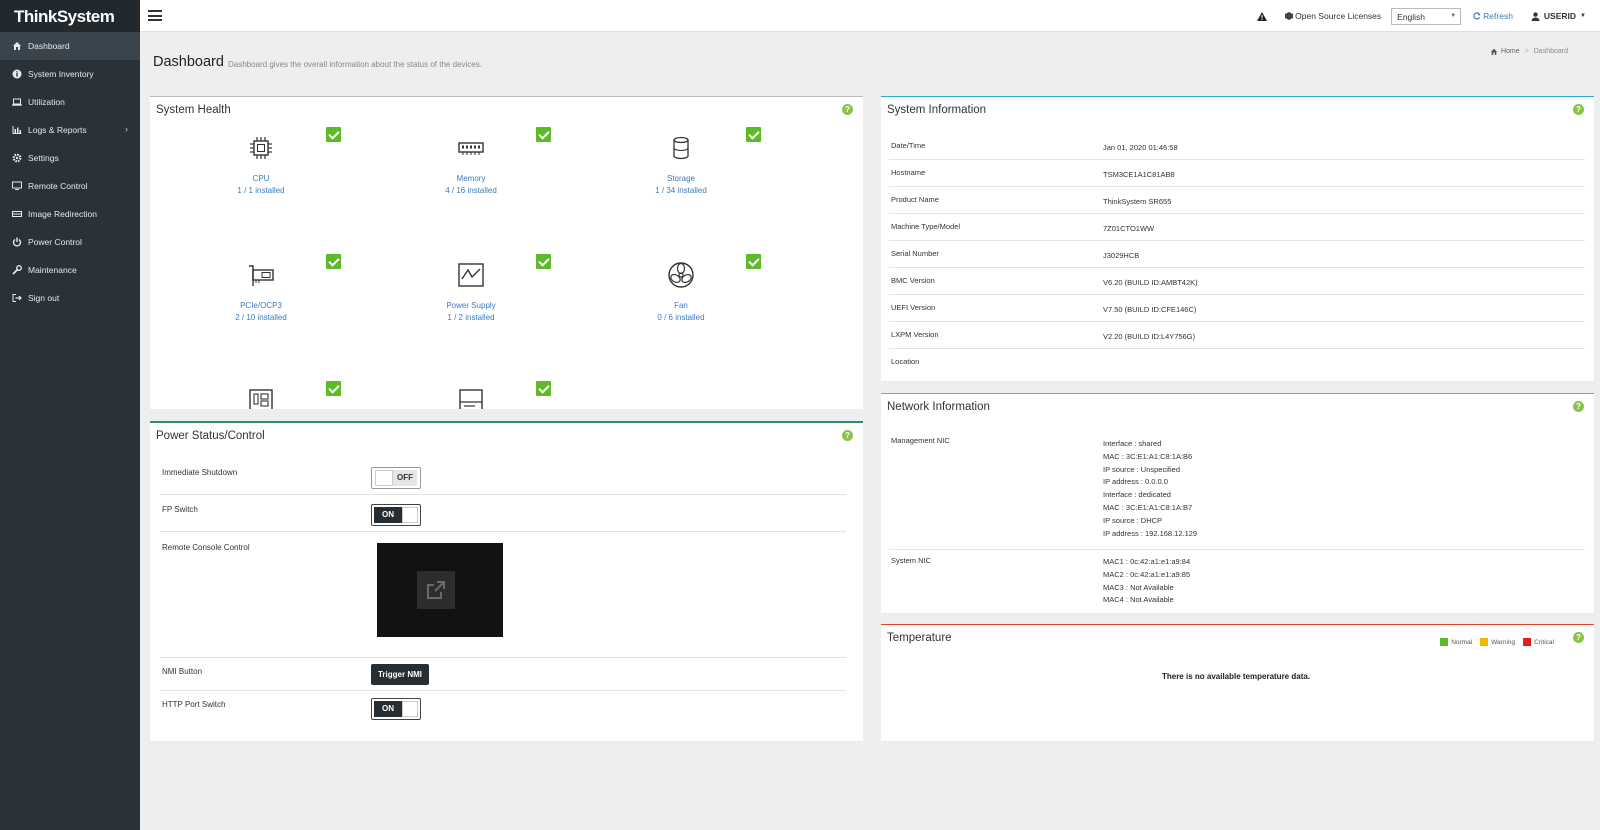 This screenshot has height=830, width=1600. Describe the element at coordinates (1237, 173) in the screenshot. I see `info-row: Hostname TSM3CE1A1C81AB8` at that location.